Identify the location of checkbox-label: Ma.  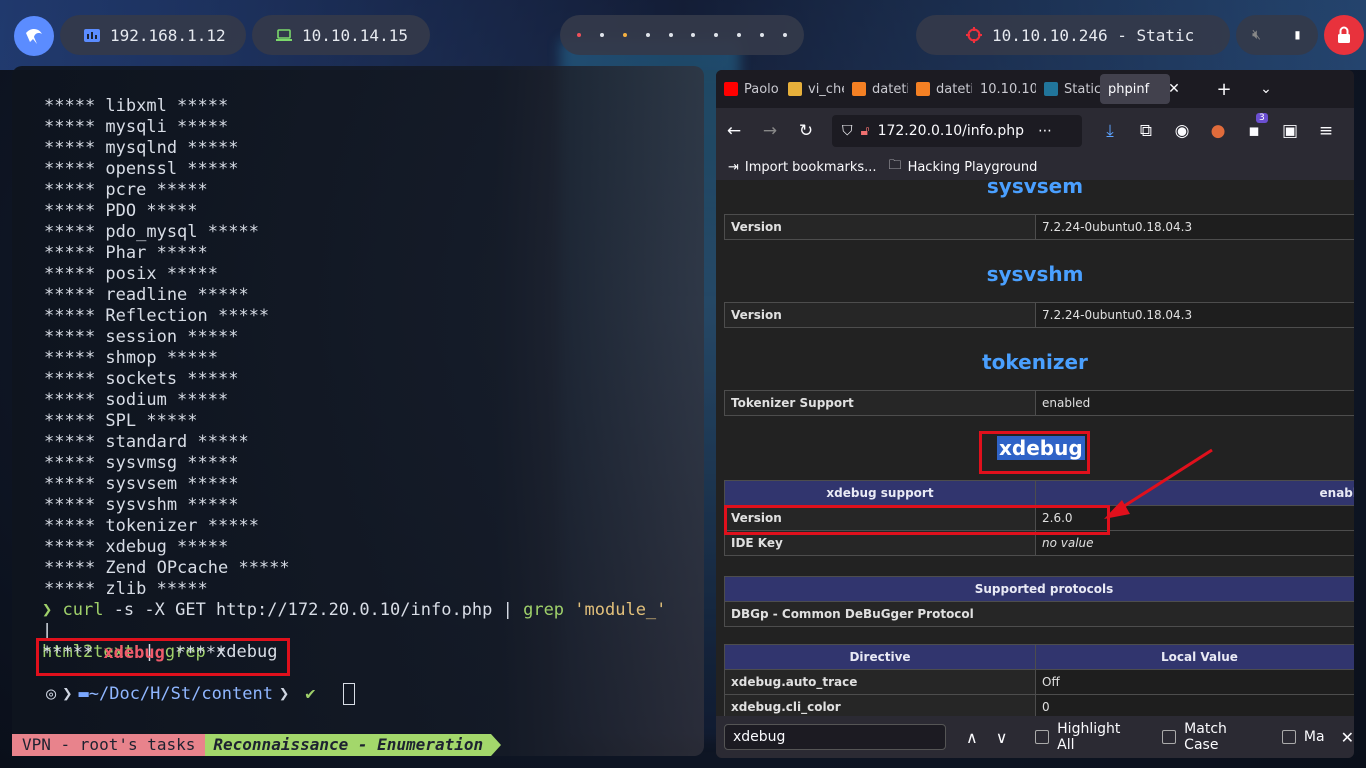
(1314, 737).